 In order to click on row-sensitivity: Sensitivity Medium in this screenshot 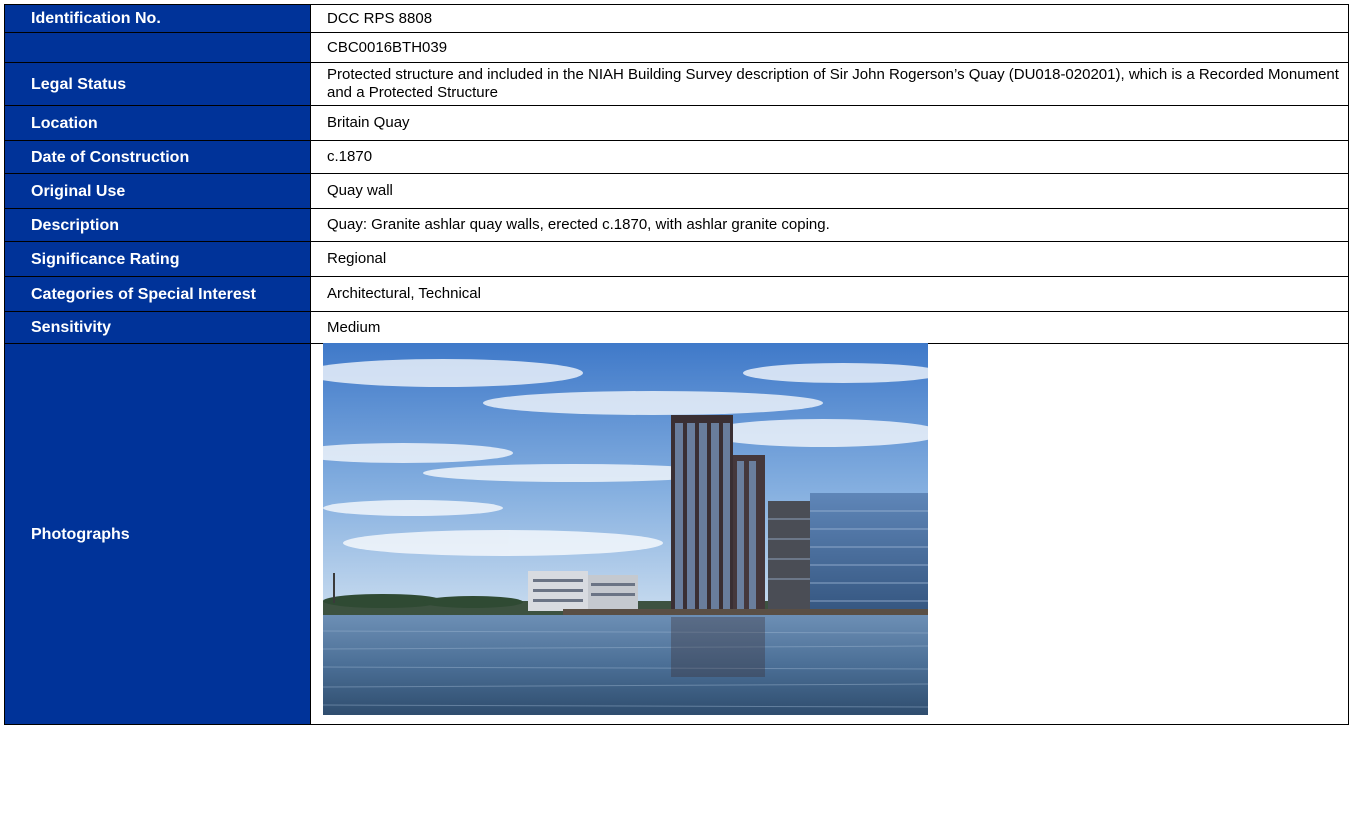, I will do `click(676, 327)`.